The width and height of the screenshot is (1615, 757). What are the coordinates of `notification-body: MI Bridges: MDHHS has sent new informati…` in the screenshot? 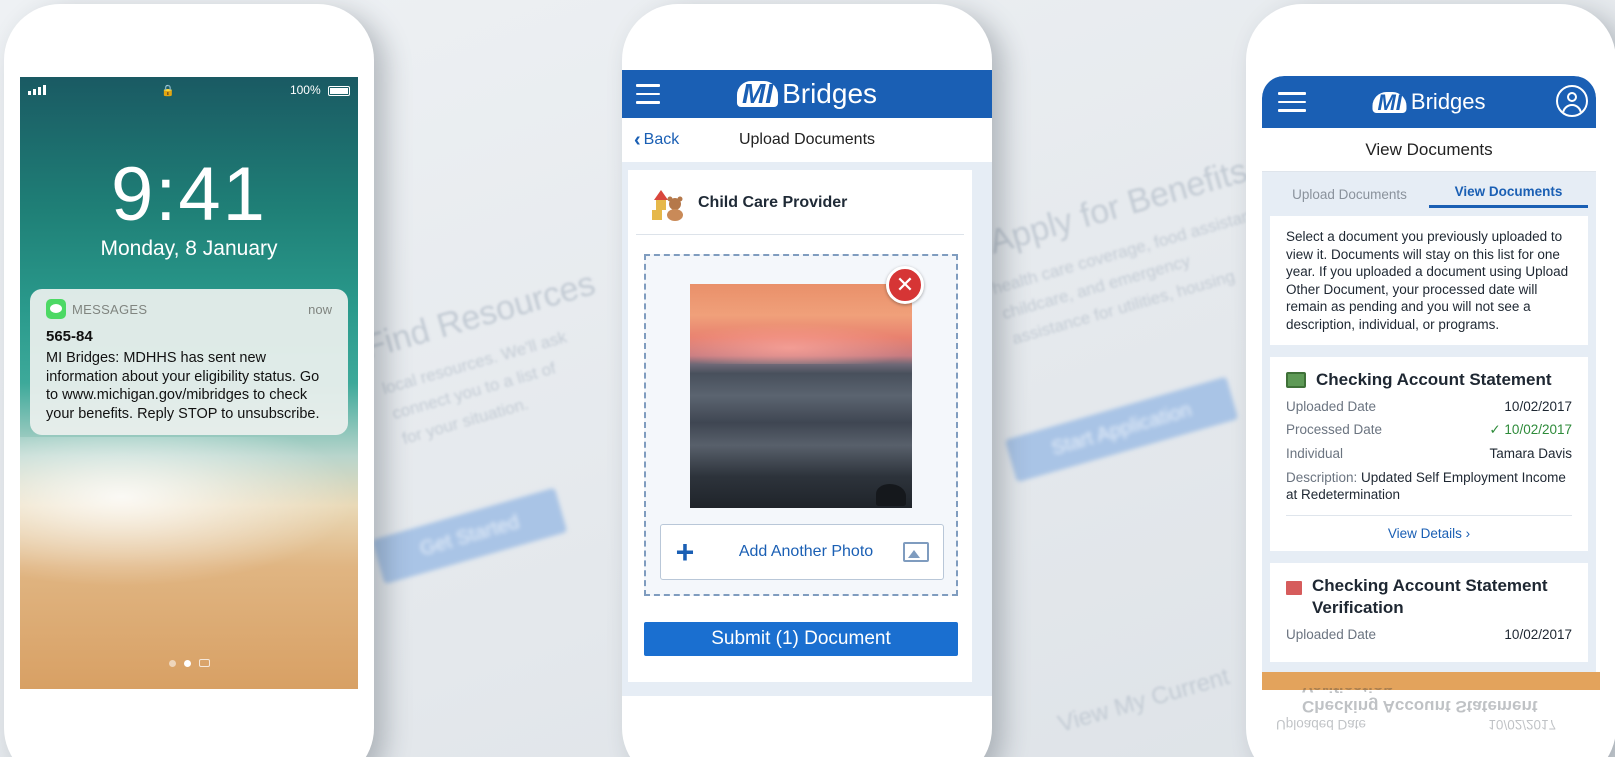 It's located at (183, 386).